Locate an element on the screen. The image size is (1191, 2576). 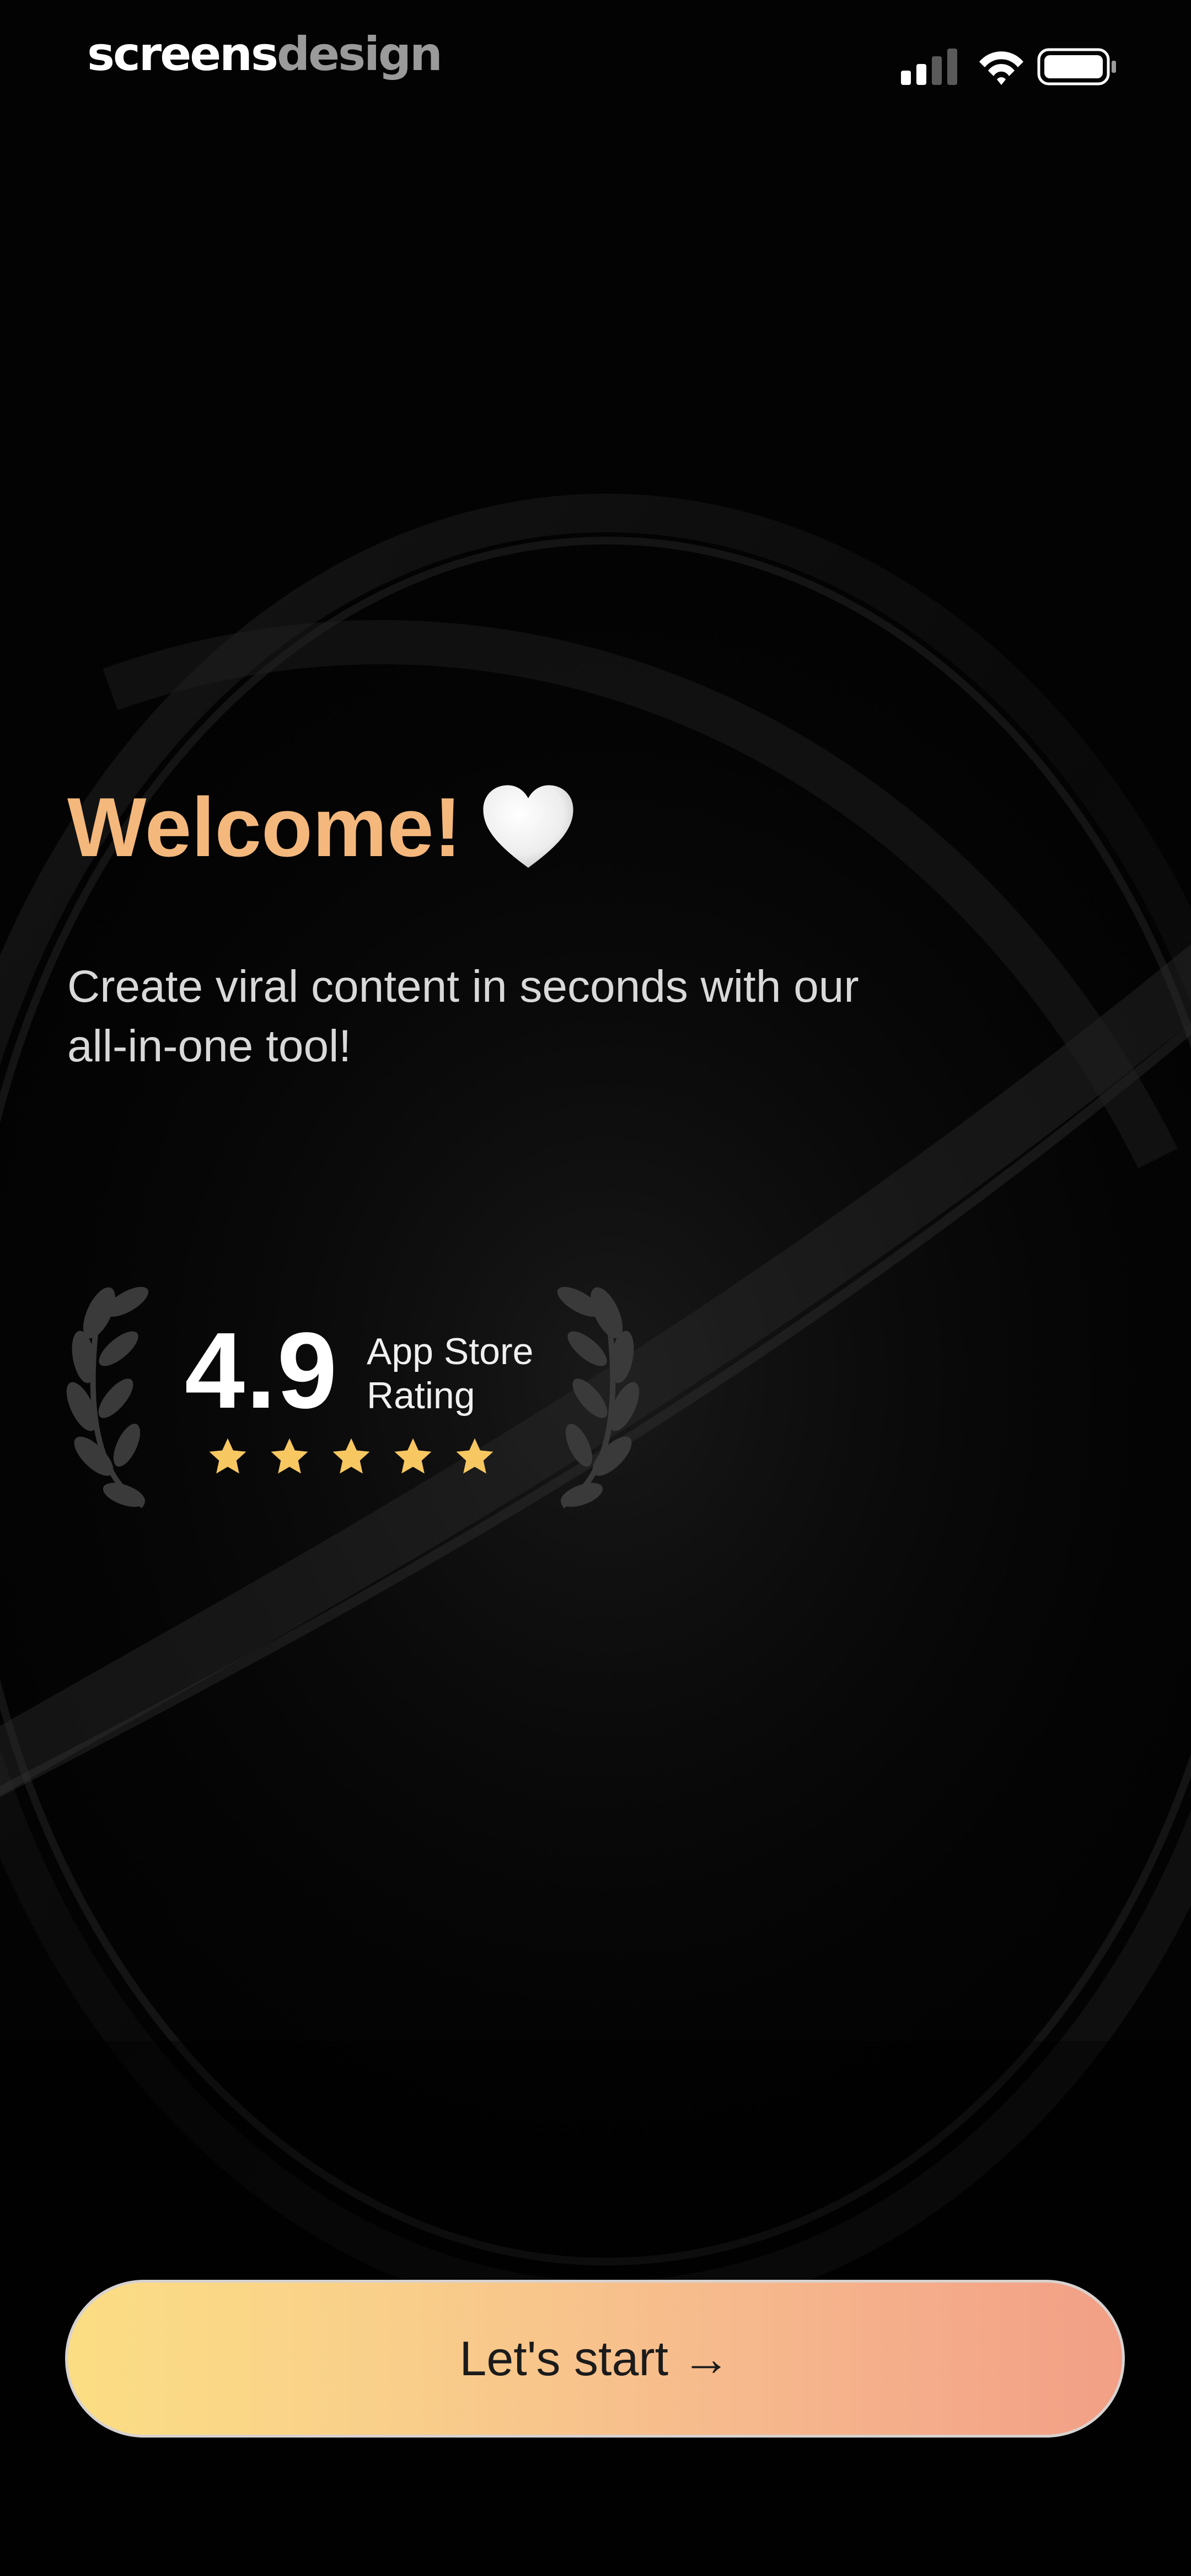
rating-label-line1: App Store is located at coordinates (450, 1351).